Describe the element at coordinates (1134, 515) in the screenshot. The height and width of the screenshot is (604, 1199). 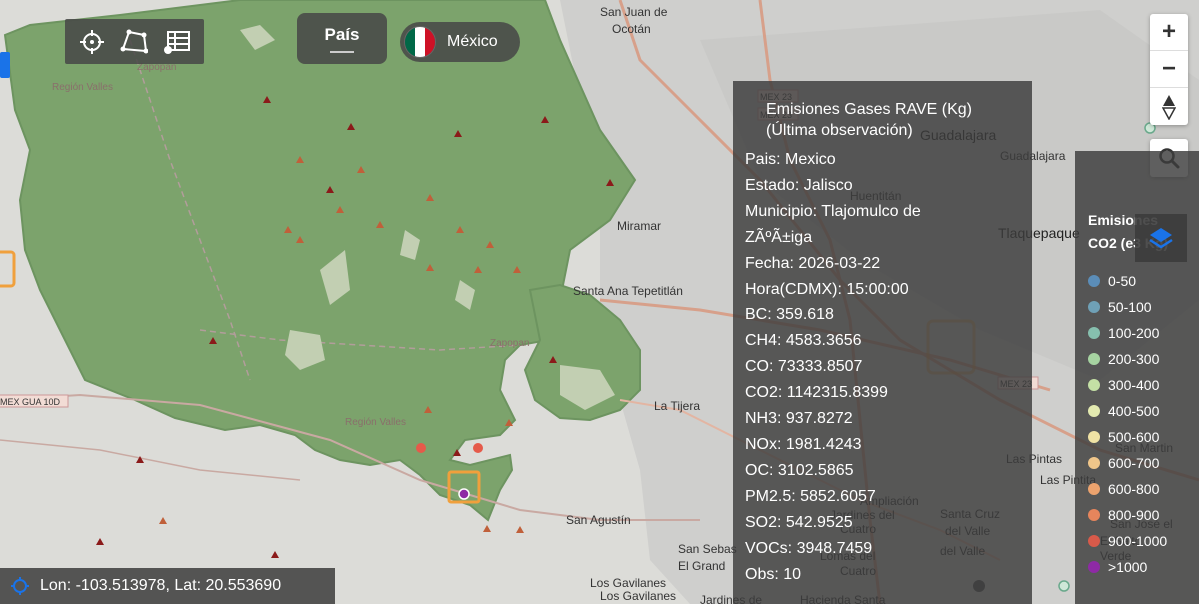
I see `legend-label: 800-900` at that location.